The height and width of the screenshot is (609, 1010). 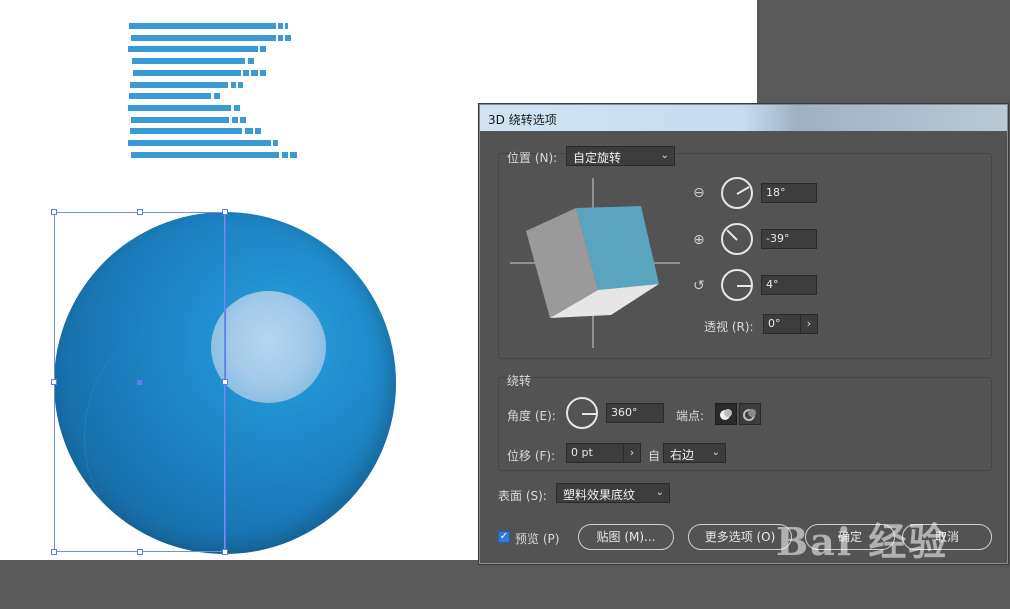 What do you see at coordinates (589, 414) in the screenshot?
I see `angle-dial-needle` at bounding box center [589, 414].